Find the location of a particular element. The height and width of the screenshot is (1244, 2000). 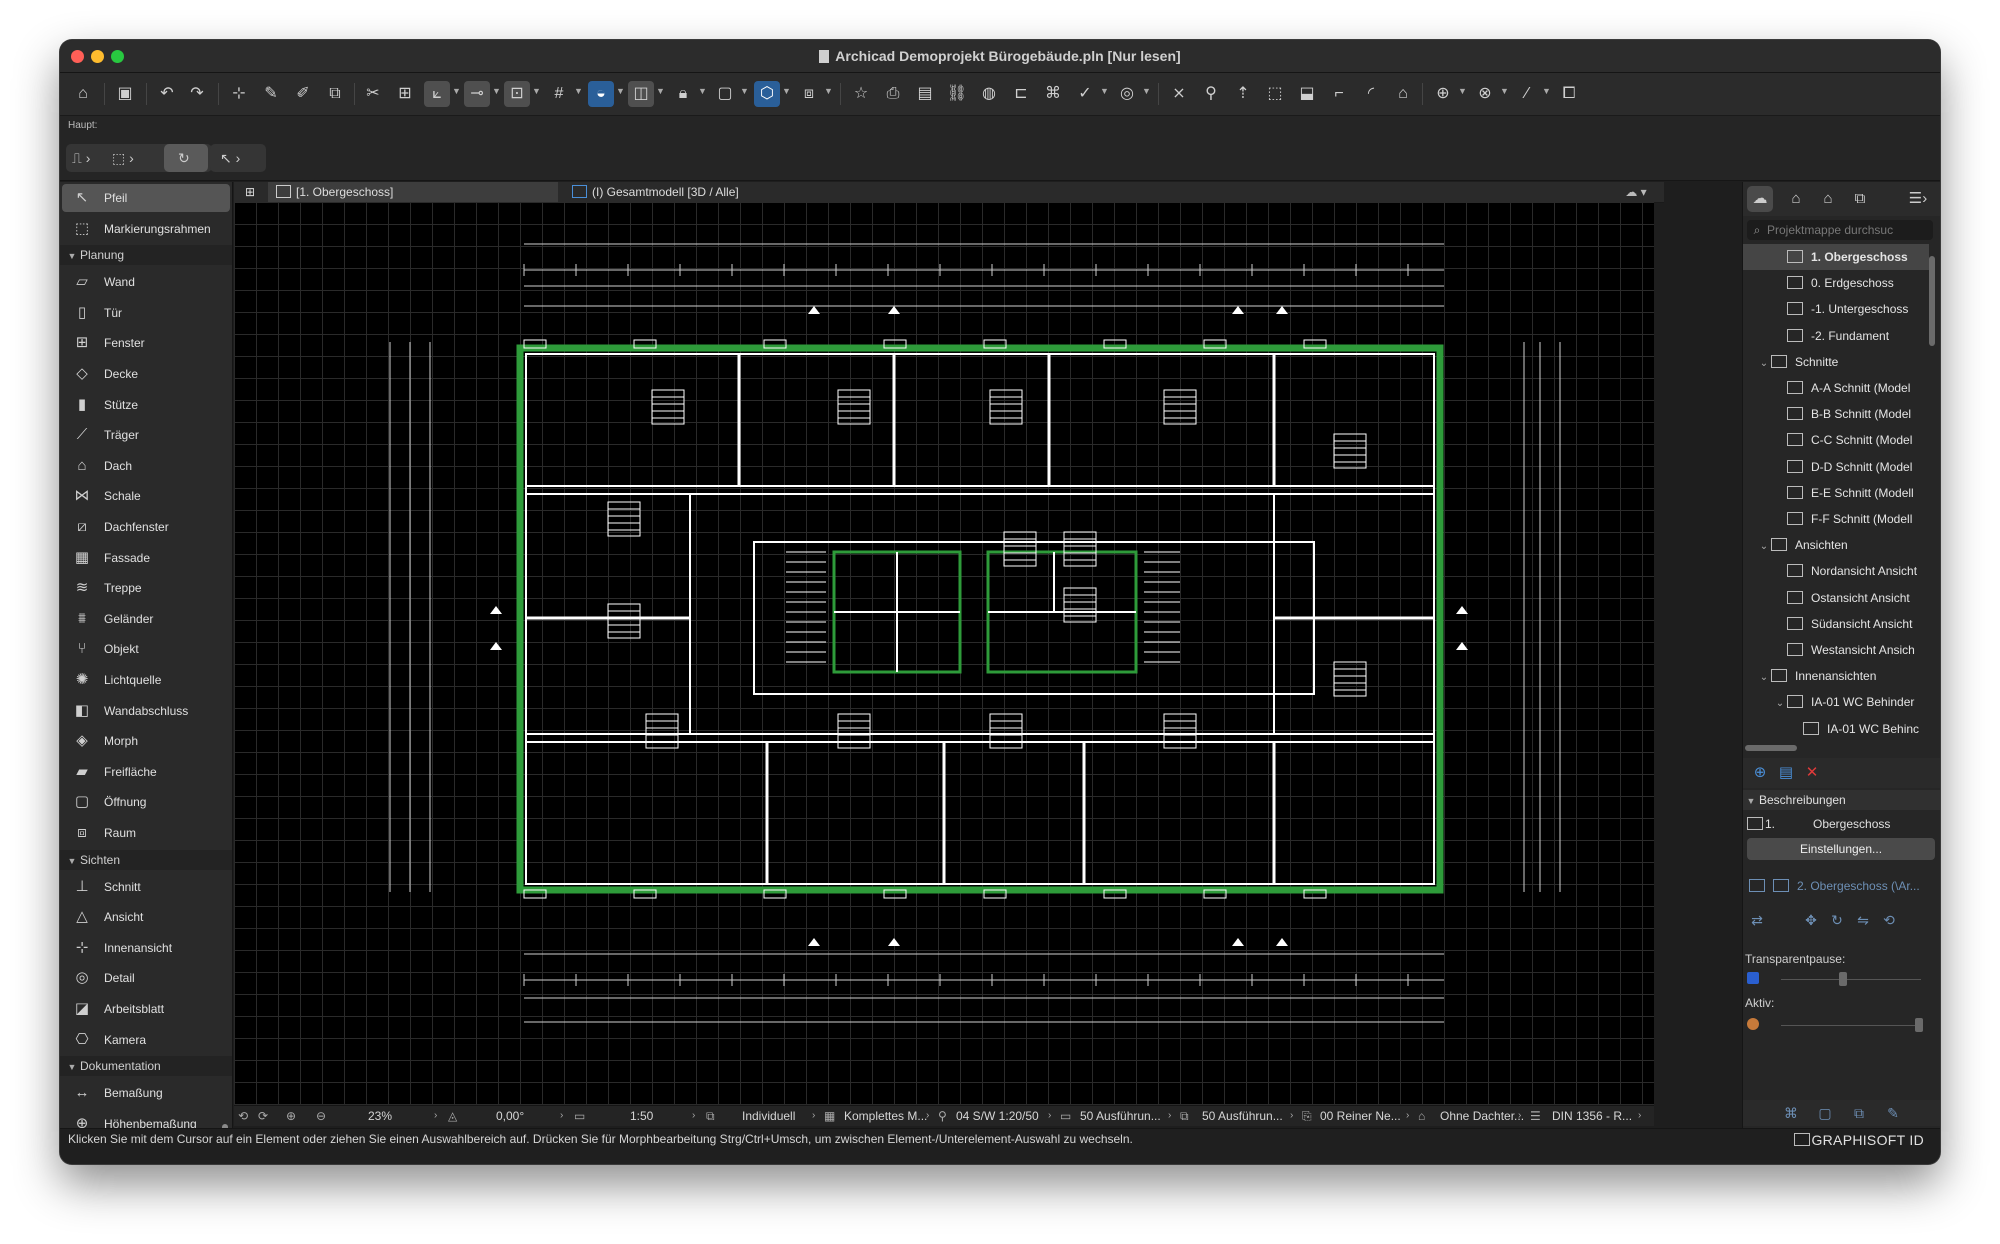

section-planung: ▼ Planung is located at coordinates (146, 255).